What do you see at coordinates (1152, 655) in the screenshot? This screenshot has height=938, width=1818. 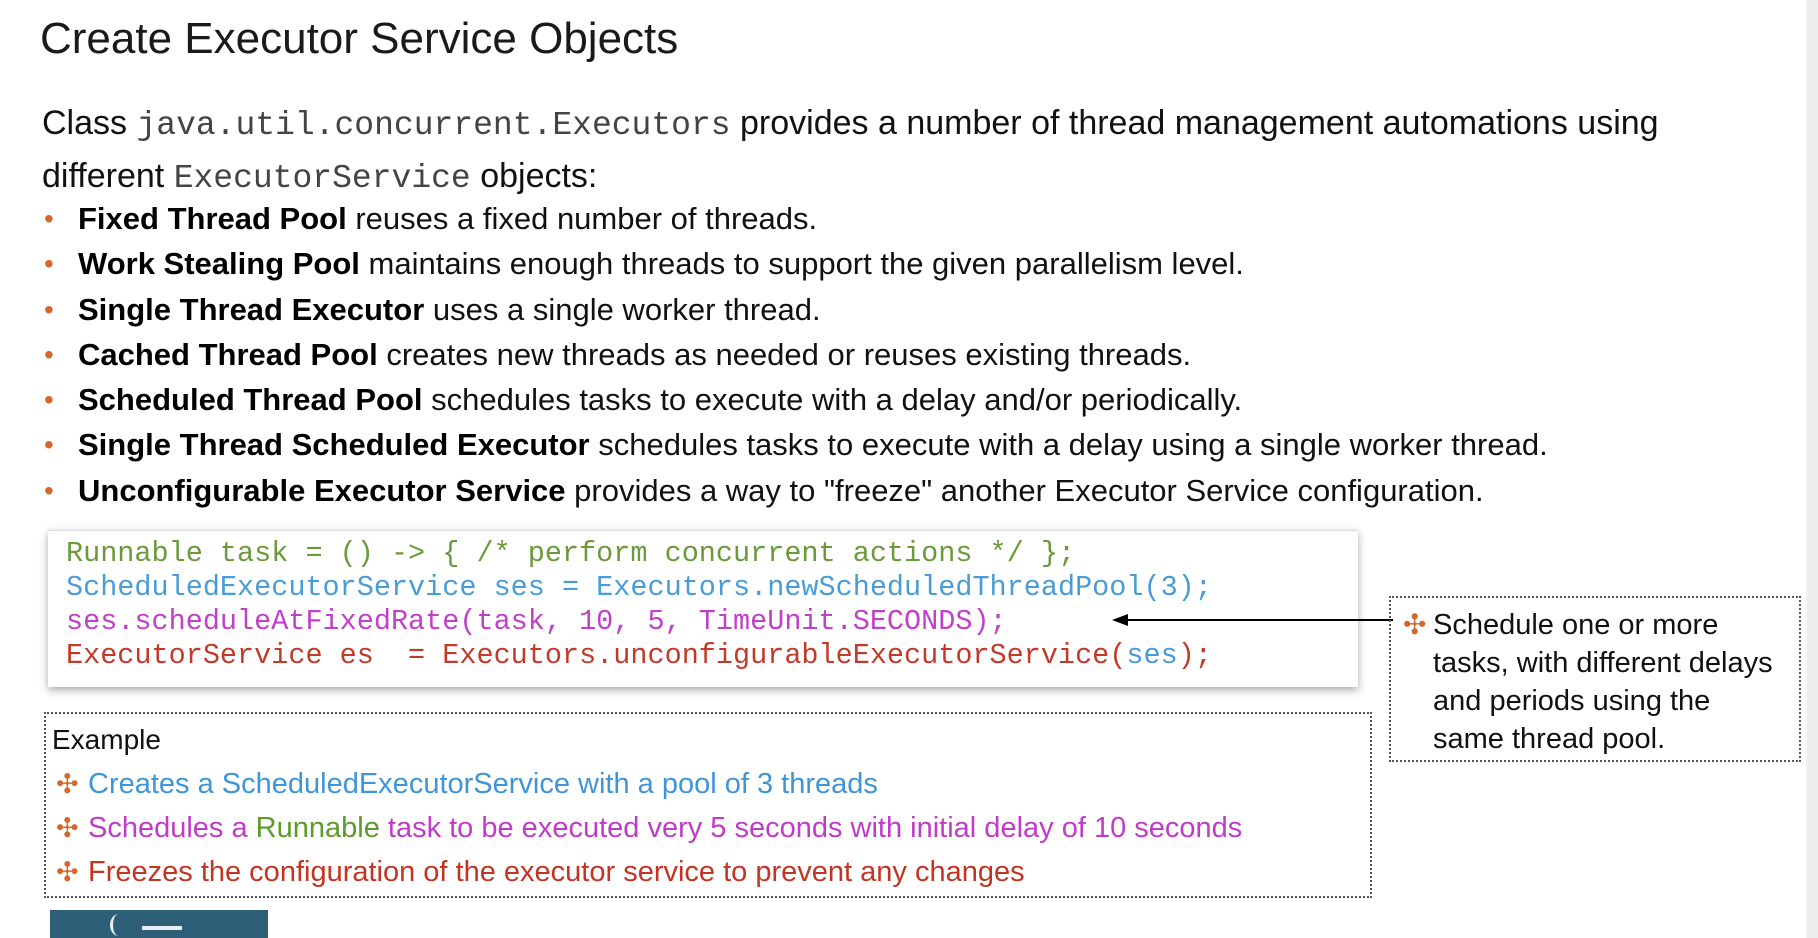 I see `code-line-4-ses: ses` at bounding box center [1152, 655].